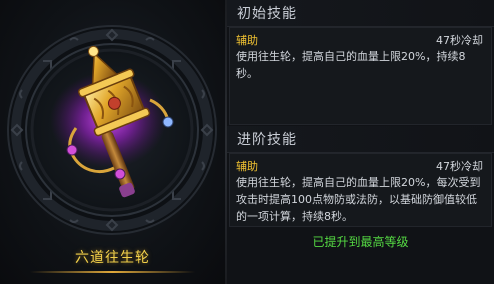 This screenshot has width=494, height=284. Describe the element at coordinates (112, 272) in the screenshot. I see `item-name-underline` at that location.